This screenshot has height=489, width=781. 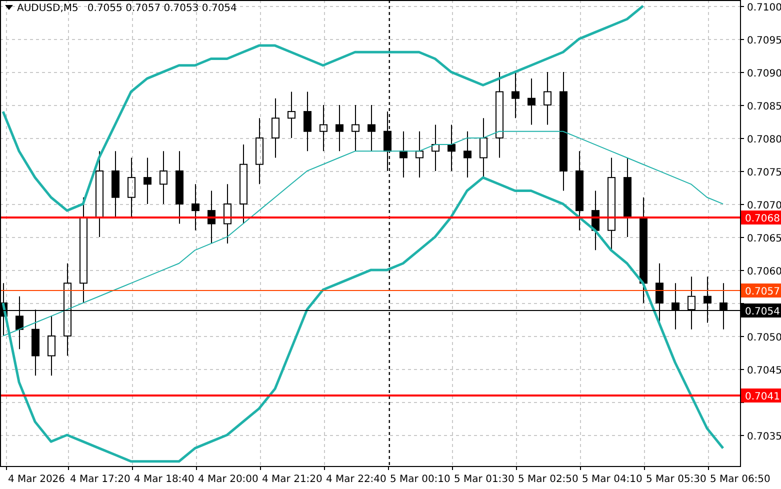 What do you see at coordinates (764, 8) in the screenshot?
I see `price-axis-label: 0.7100` at bounding box center [764, 8].